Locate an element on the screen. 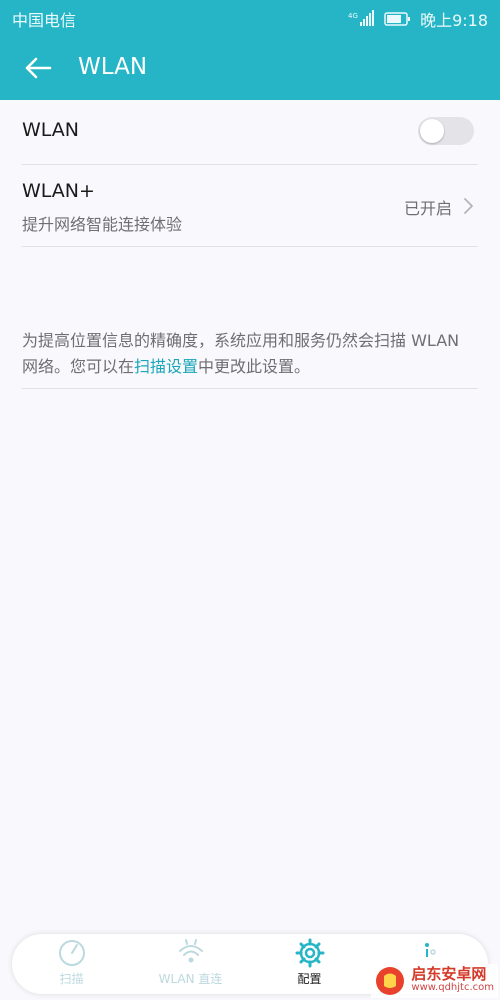  wlan-toggle-row: WLAN is located at coordinates (250, 132).